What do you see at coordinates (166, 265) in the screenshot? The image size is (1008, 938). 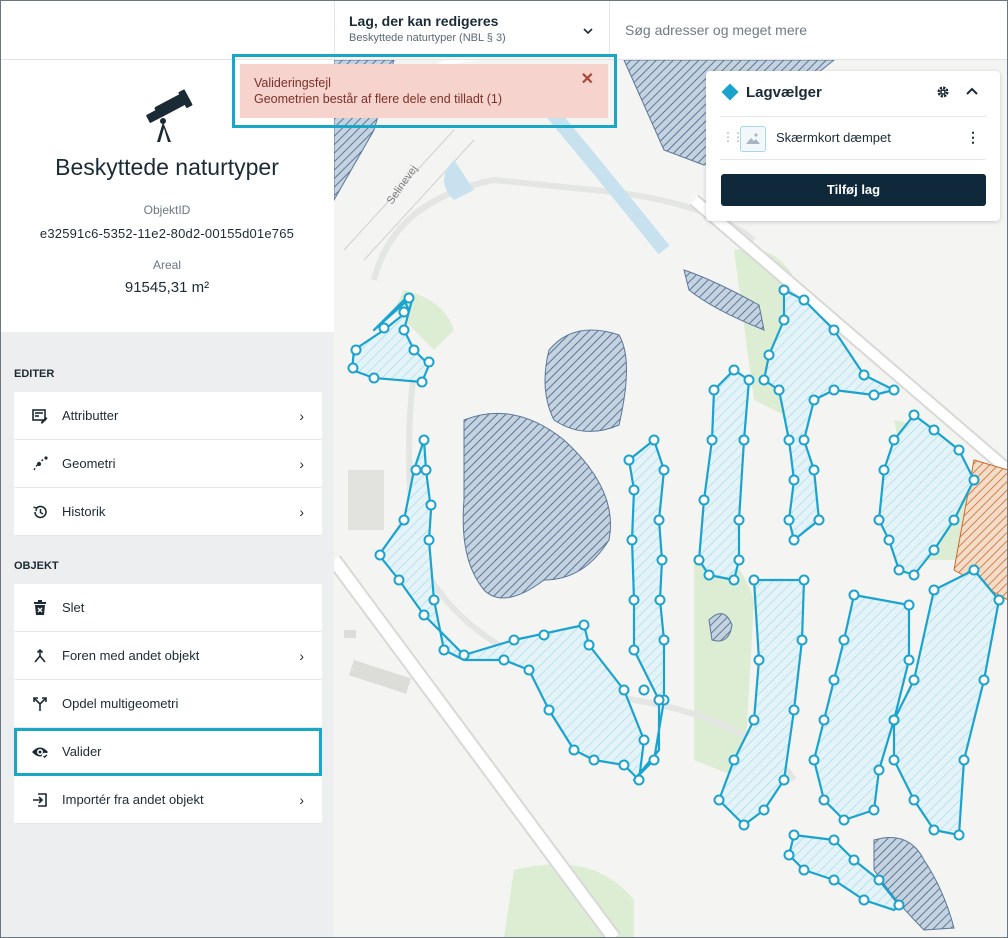 I see `area-label: Areal` at bounding box center [166, 265].